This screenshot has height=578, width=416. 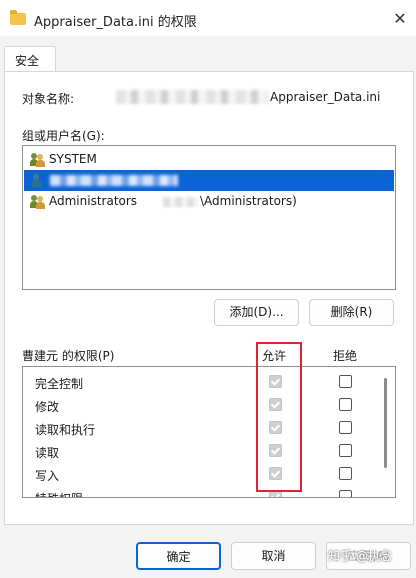 What do you see at coordinates (73, 159) in the screenshot?
I see `user-name: SYSTEM` at bounding box center [73, 159].